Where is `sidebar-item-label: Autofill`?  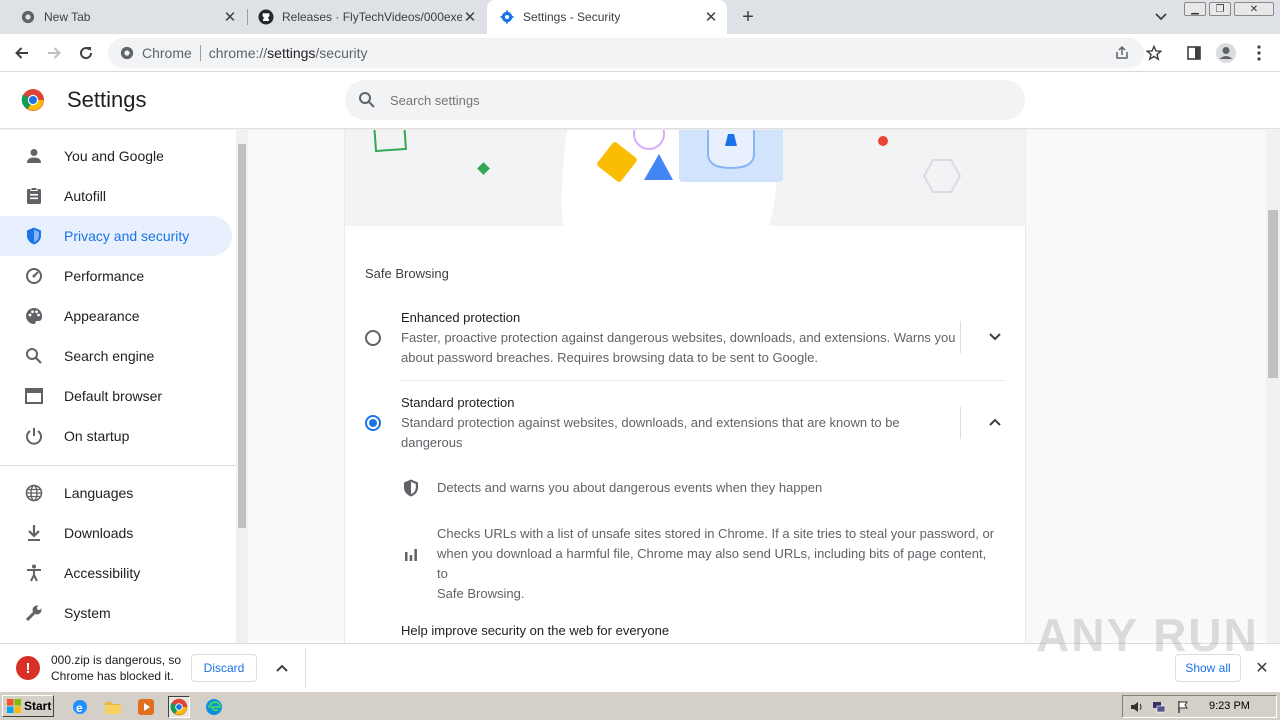
sidebar-item-label: Autofill is located at coordinates (85, 196).